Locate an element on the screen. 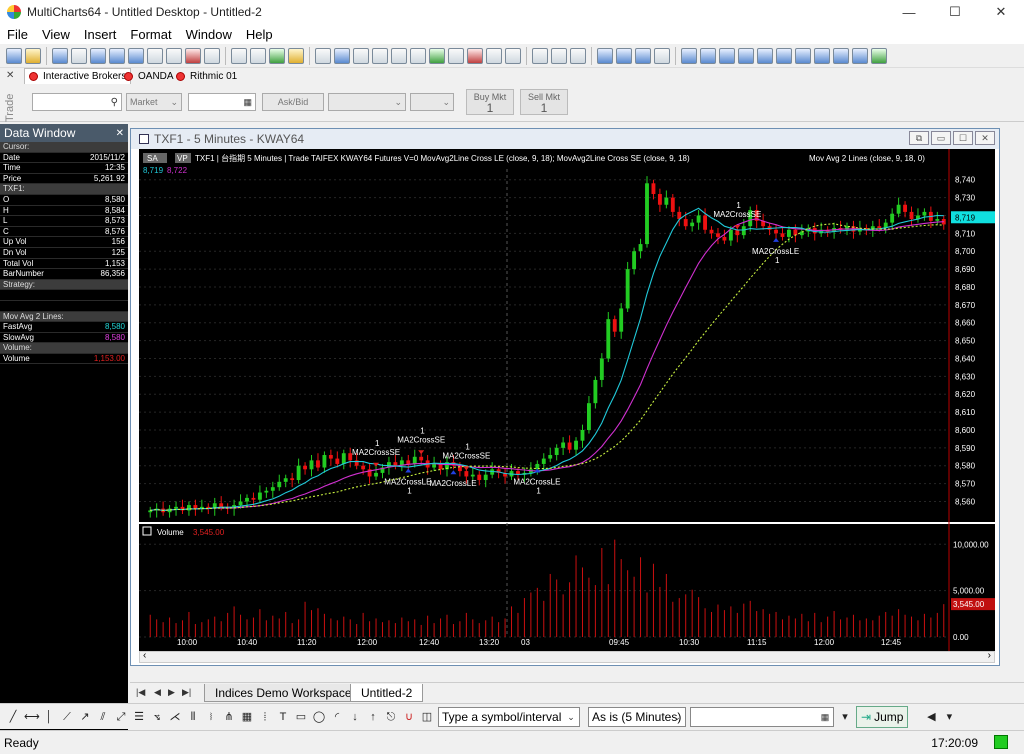 The height and width of the screenshot is (754, 1024). menu-view: View is located at coordinates (56, 34).